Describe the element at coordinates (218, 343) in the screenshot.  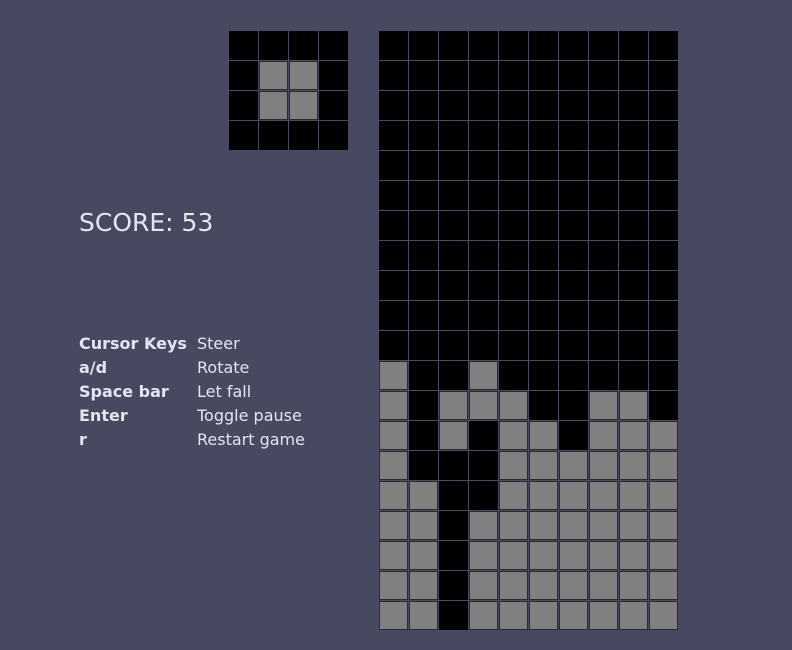
I see `control-action: Steer` at that location.